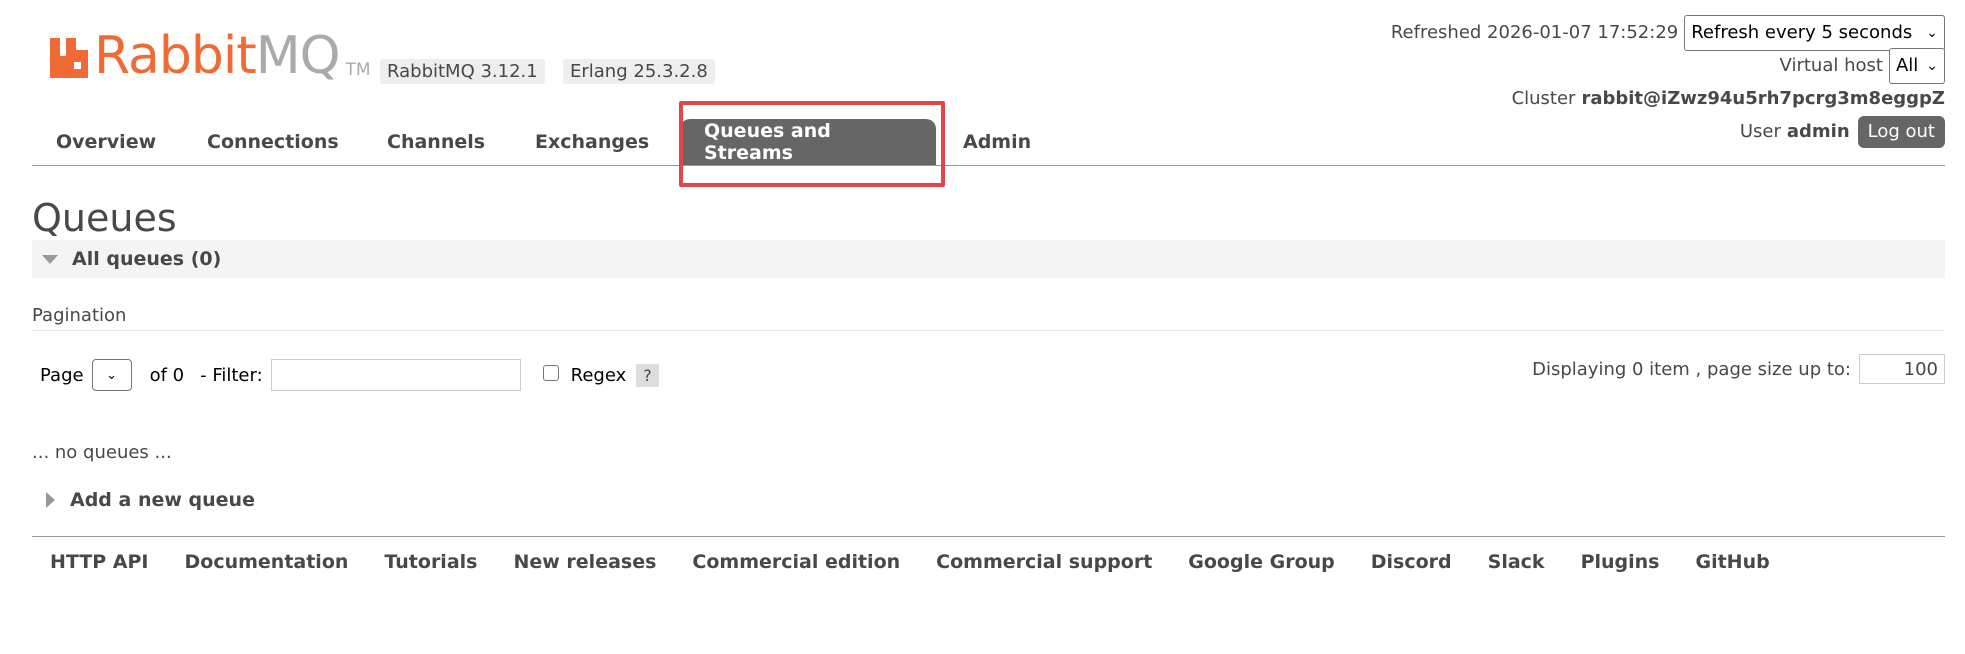 This screenshot has height=654, width=1965. Describe the element at coordinates (812, 144) in the screenshot. I see `highlight-annotation-box` at that location.